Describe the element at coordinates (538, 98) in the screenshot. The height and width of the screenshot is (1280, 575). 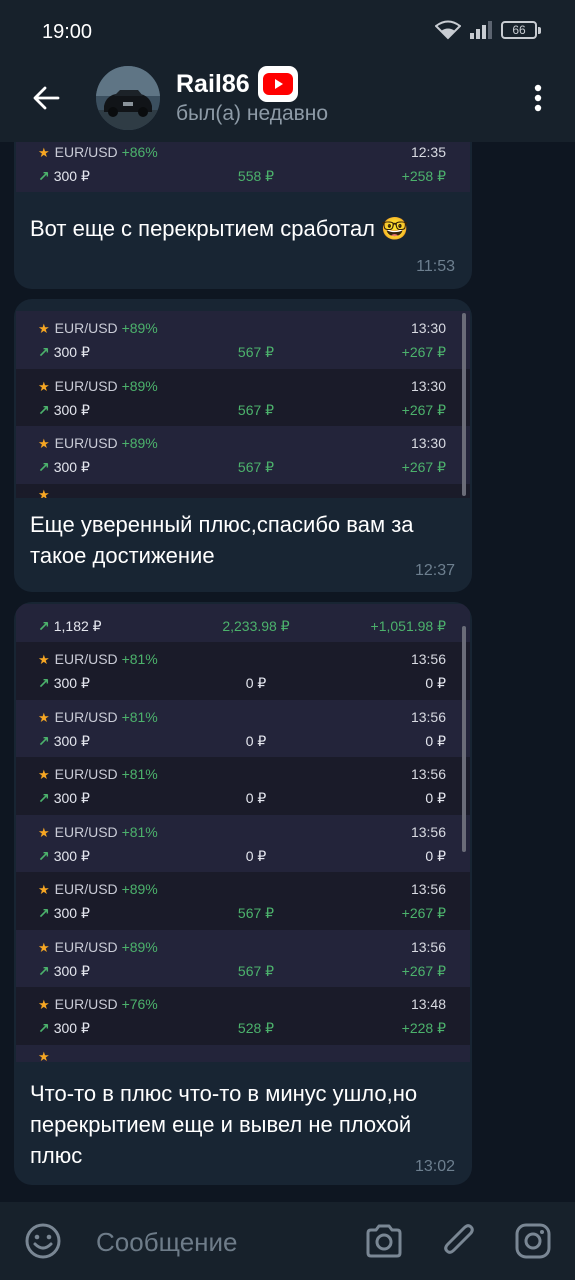
I see `more-button` at that location.